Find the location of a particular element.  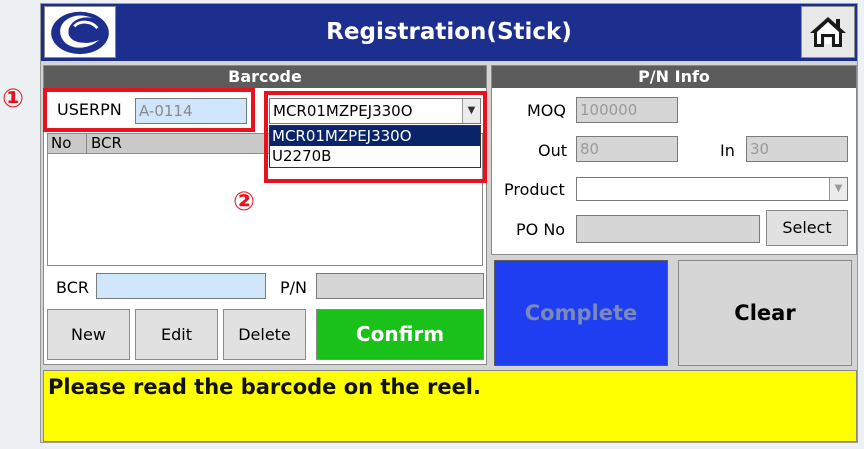

pn-field is located at coordinates (400, 286).